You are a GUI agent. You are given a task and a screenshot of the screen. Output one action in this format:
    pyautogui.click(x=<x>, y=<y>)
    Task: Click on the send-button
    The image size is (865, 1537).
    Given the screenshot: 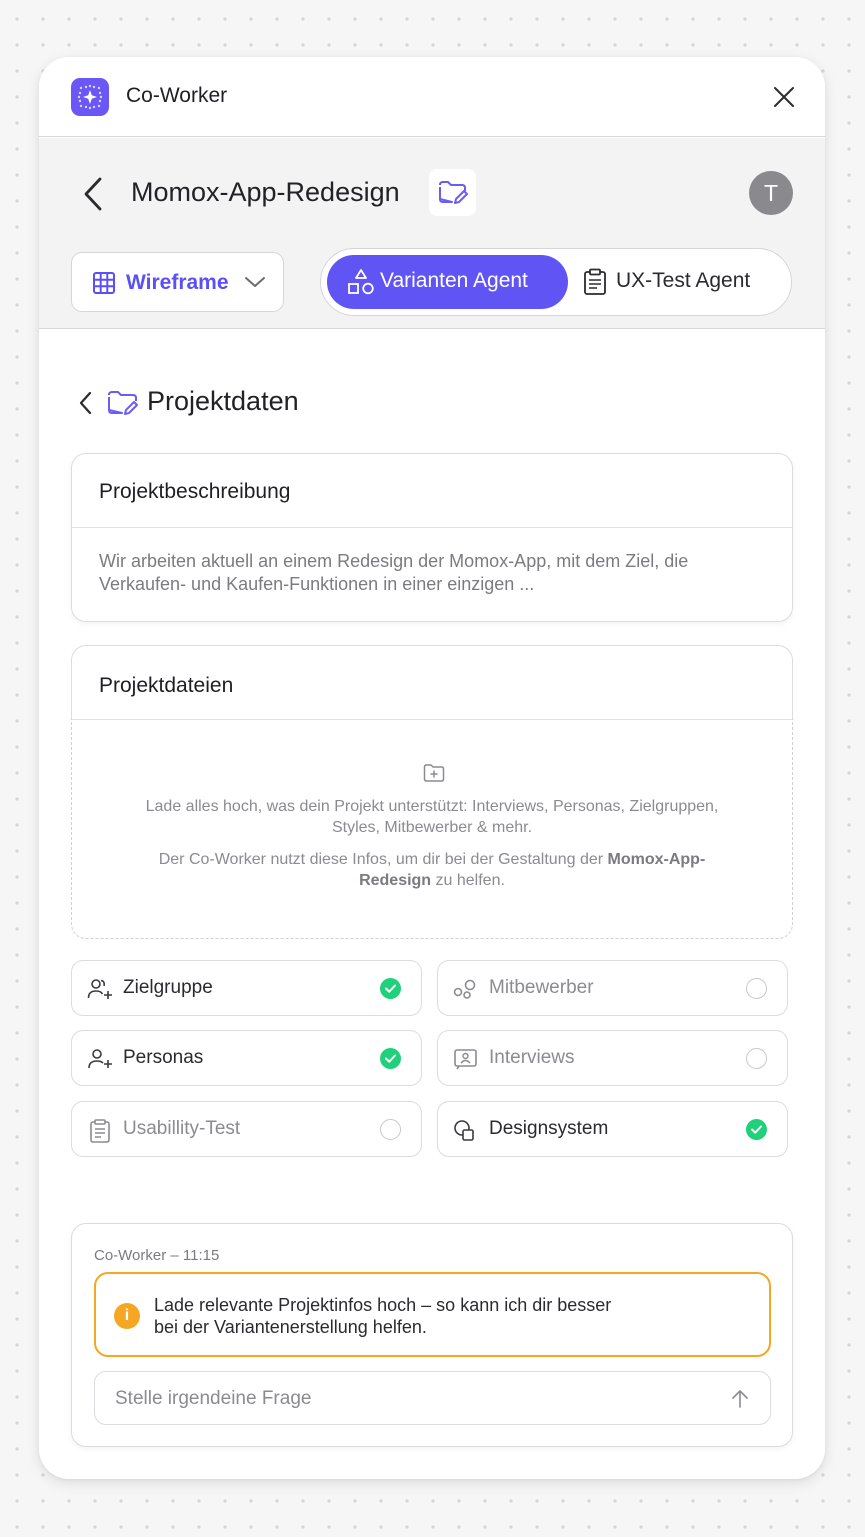 What is the action you would take?
    pyautogui.click(x=740, y=1399)
    